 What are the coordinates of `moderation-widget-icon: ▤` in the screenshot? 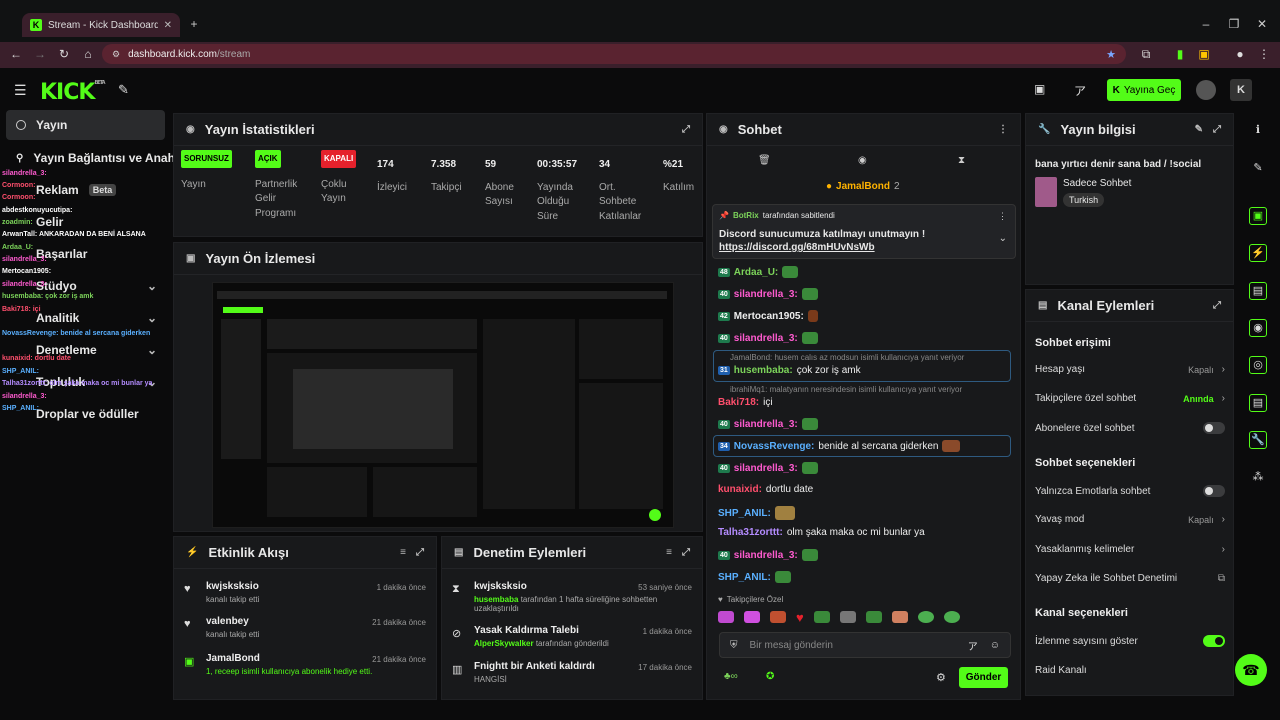 It's located at (1258, 291).